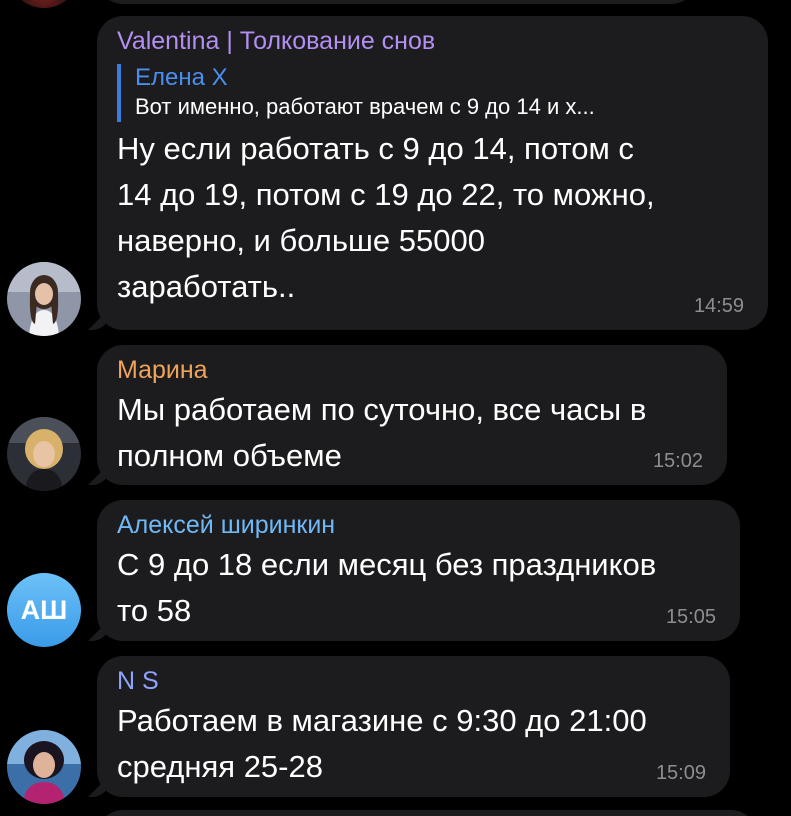 This screenshot has height=816, width=791. I want to click on message-line: средняя 25-28, so click(220, 766).